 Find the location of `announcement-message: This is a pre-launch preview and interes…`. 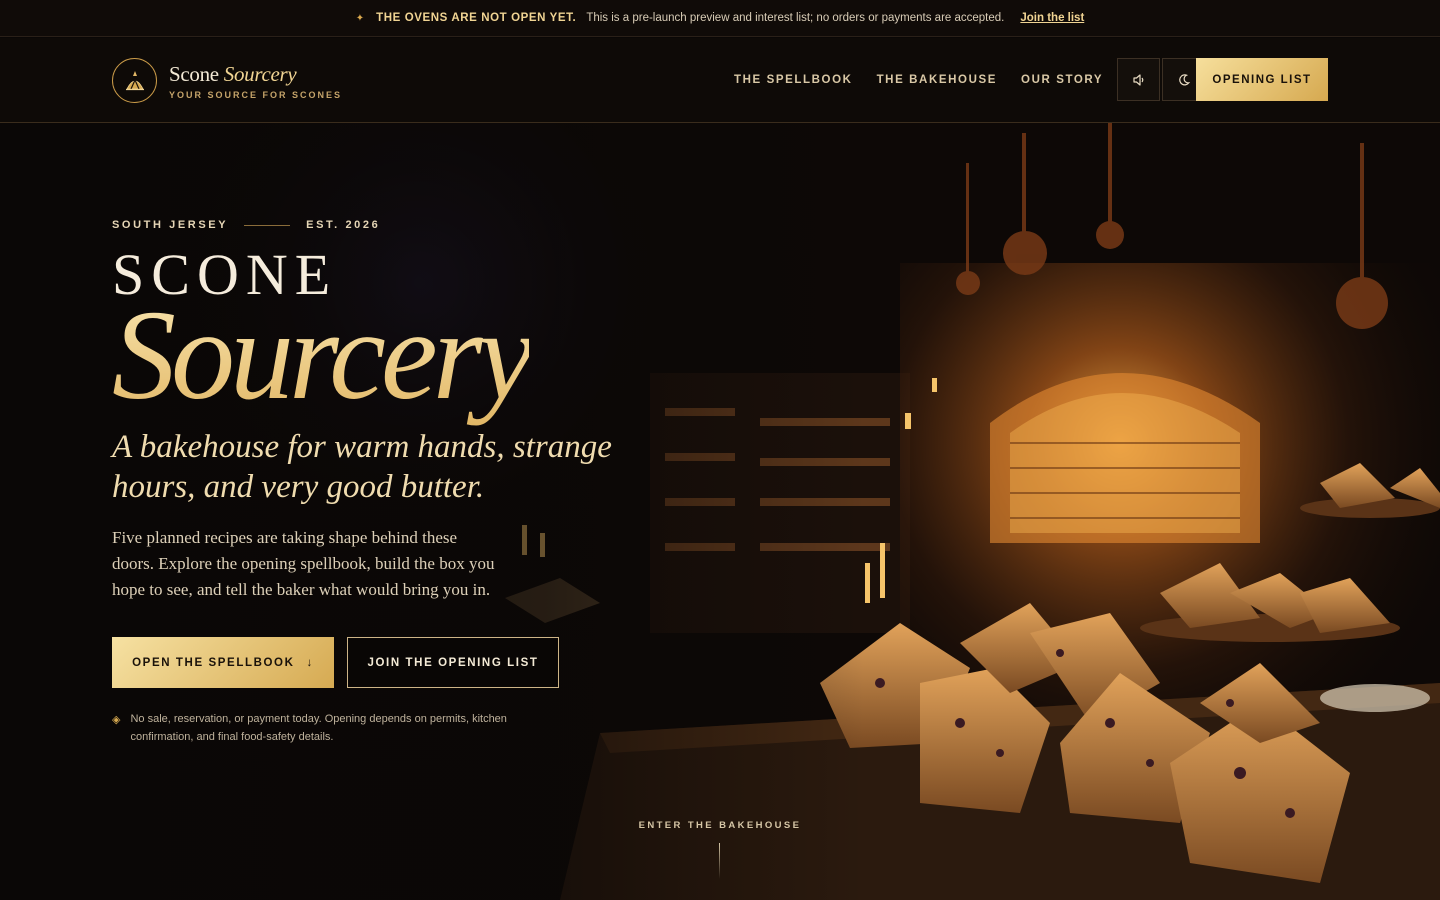

announcement-message: This is a pre-launch preview and interes… is located at coordinates (795, 18).